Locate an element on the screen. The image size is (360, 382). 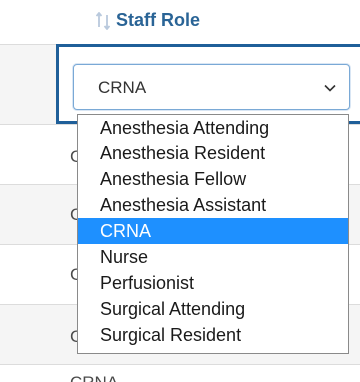
option-perfusionist: Perfusionist is located at coordinates (213, 283).